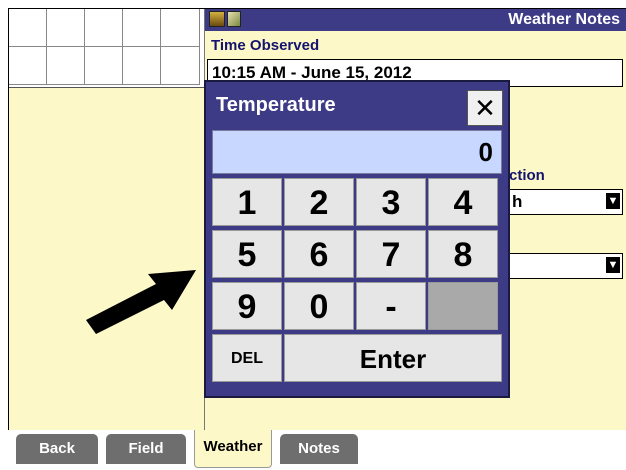 This screenshot has width=626, height=470. I want to click on map-grid, so click(106, 48).